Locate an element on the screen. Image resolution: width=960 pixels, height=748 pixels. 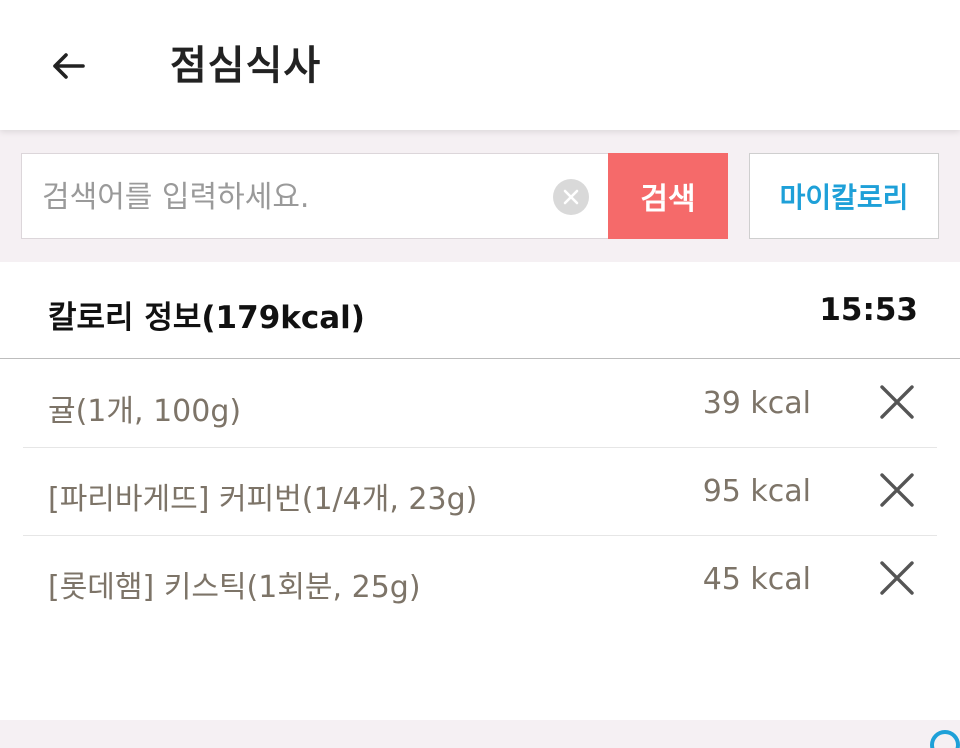
page-title: 점심식사 is located at coordinates (246, 66).